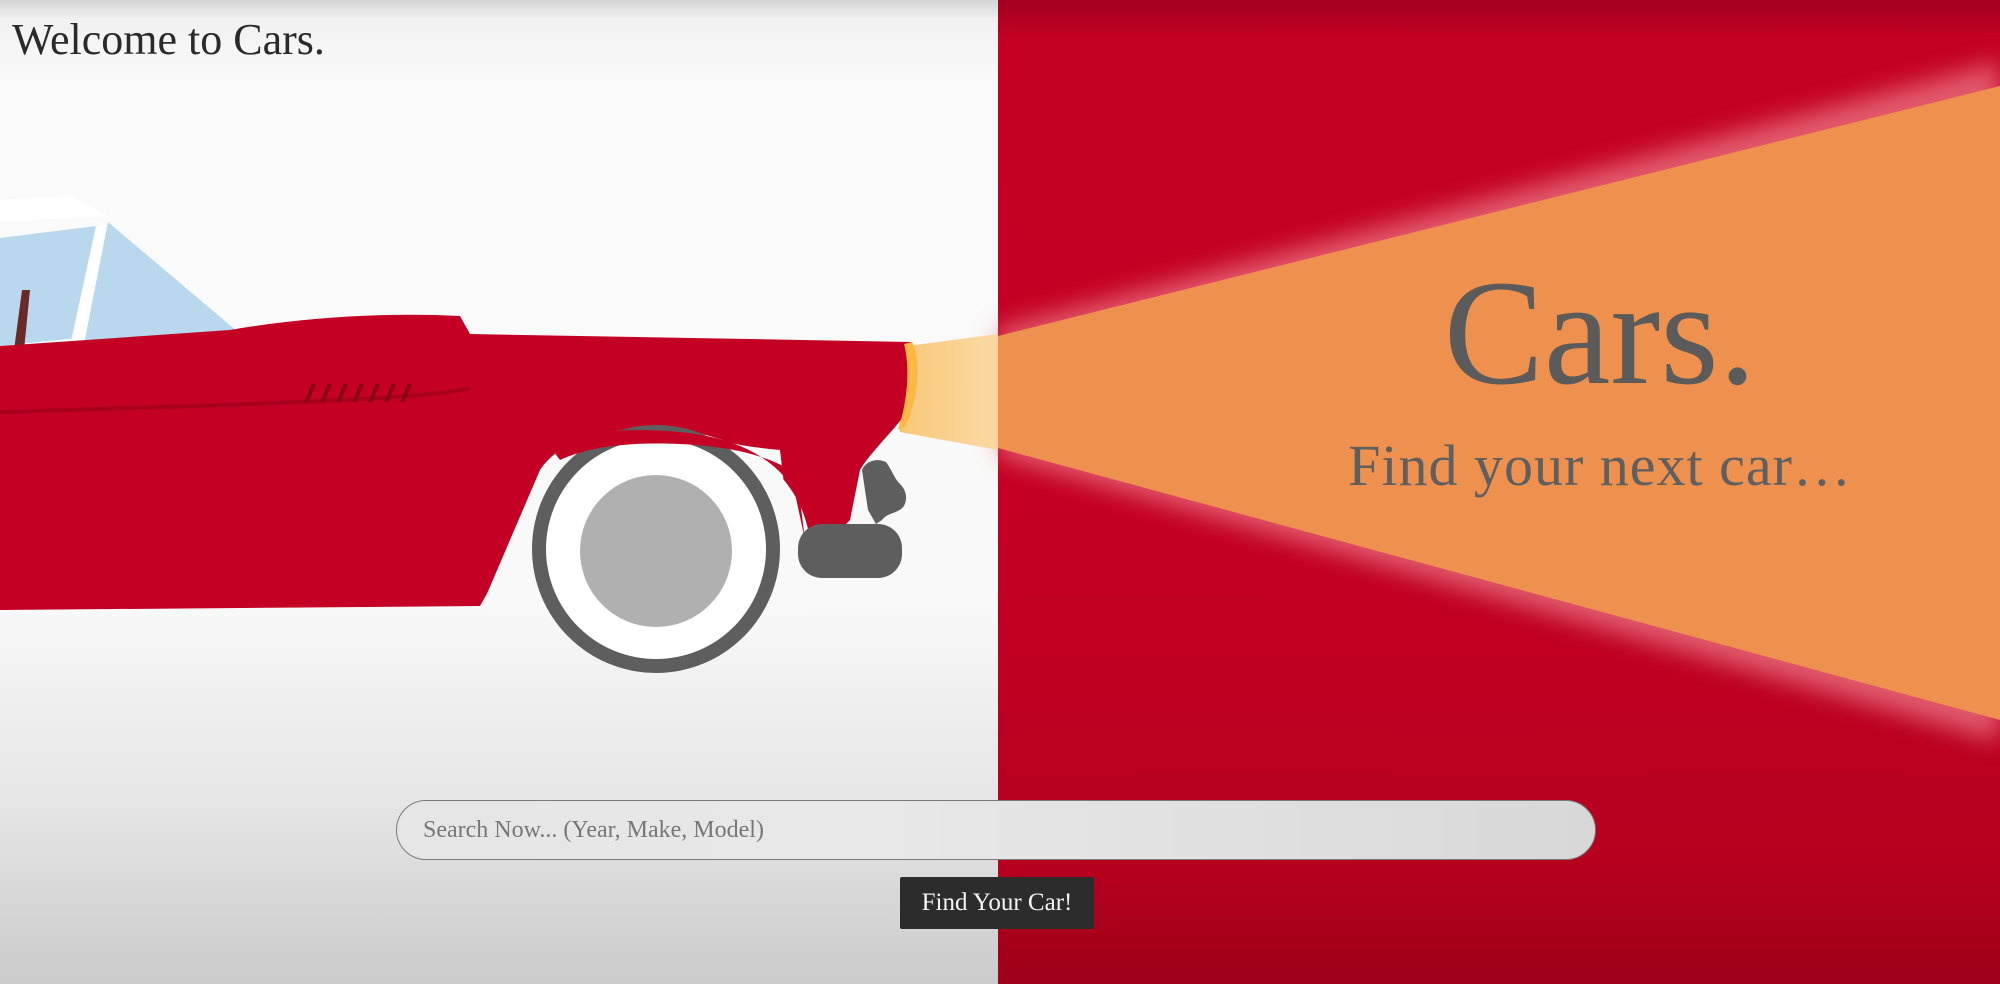 This screenshot has height=984, width=2000. I want to click on car-cabin, so click(119, 273).